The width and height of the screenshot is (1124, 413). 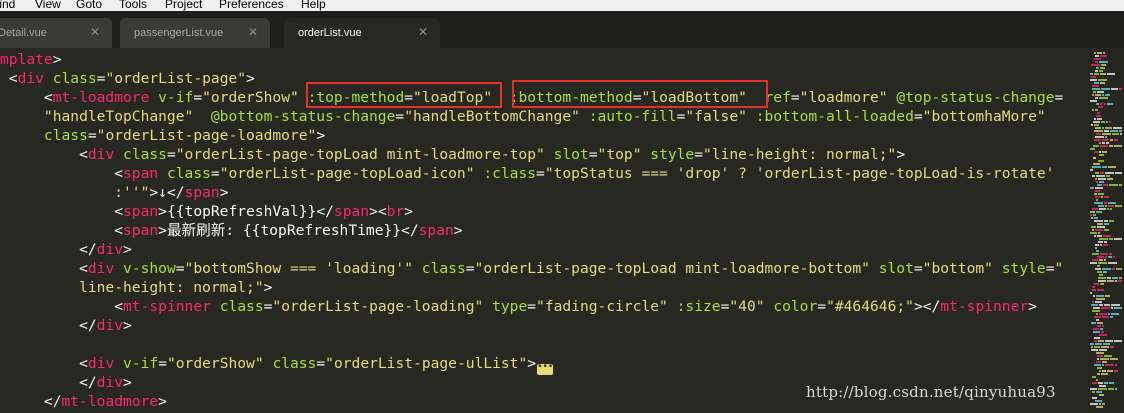 What do you see at coordinates (531, 59) in the screenshot?
I see `code-line: mplate>` at bounding box center [531, 59].